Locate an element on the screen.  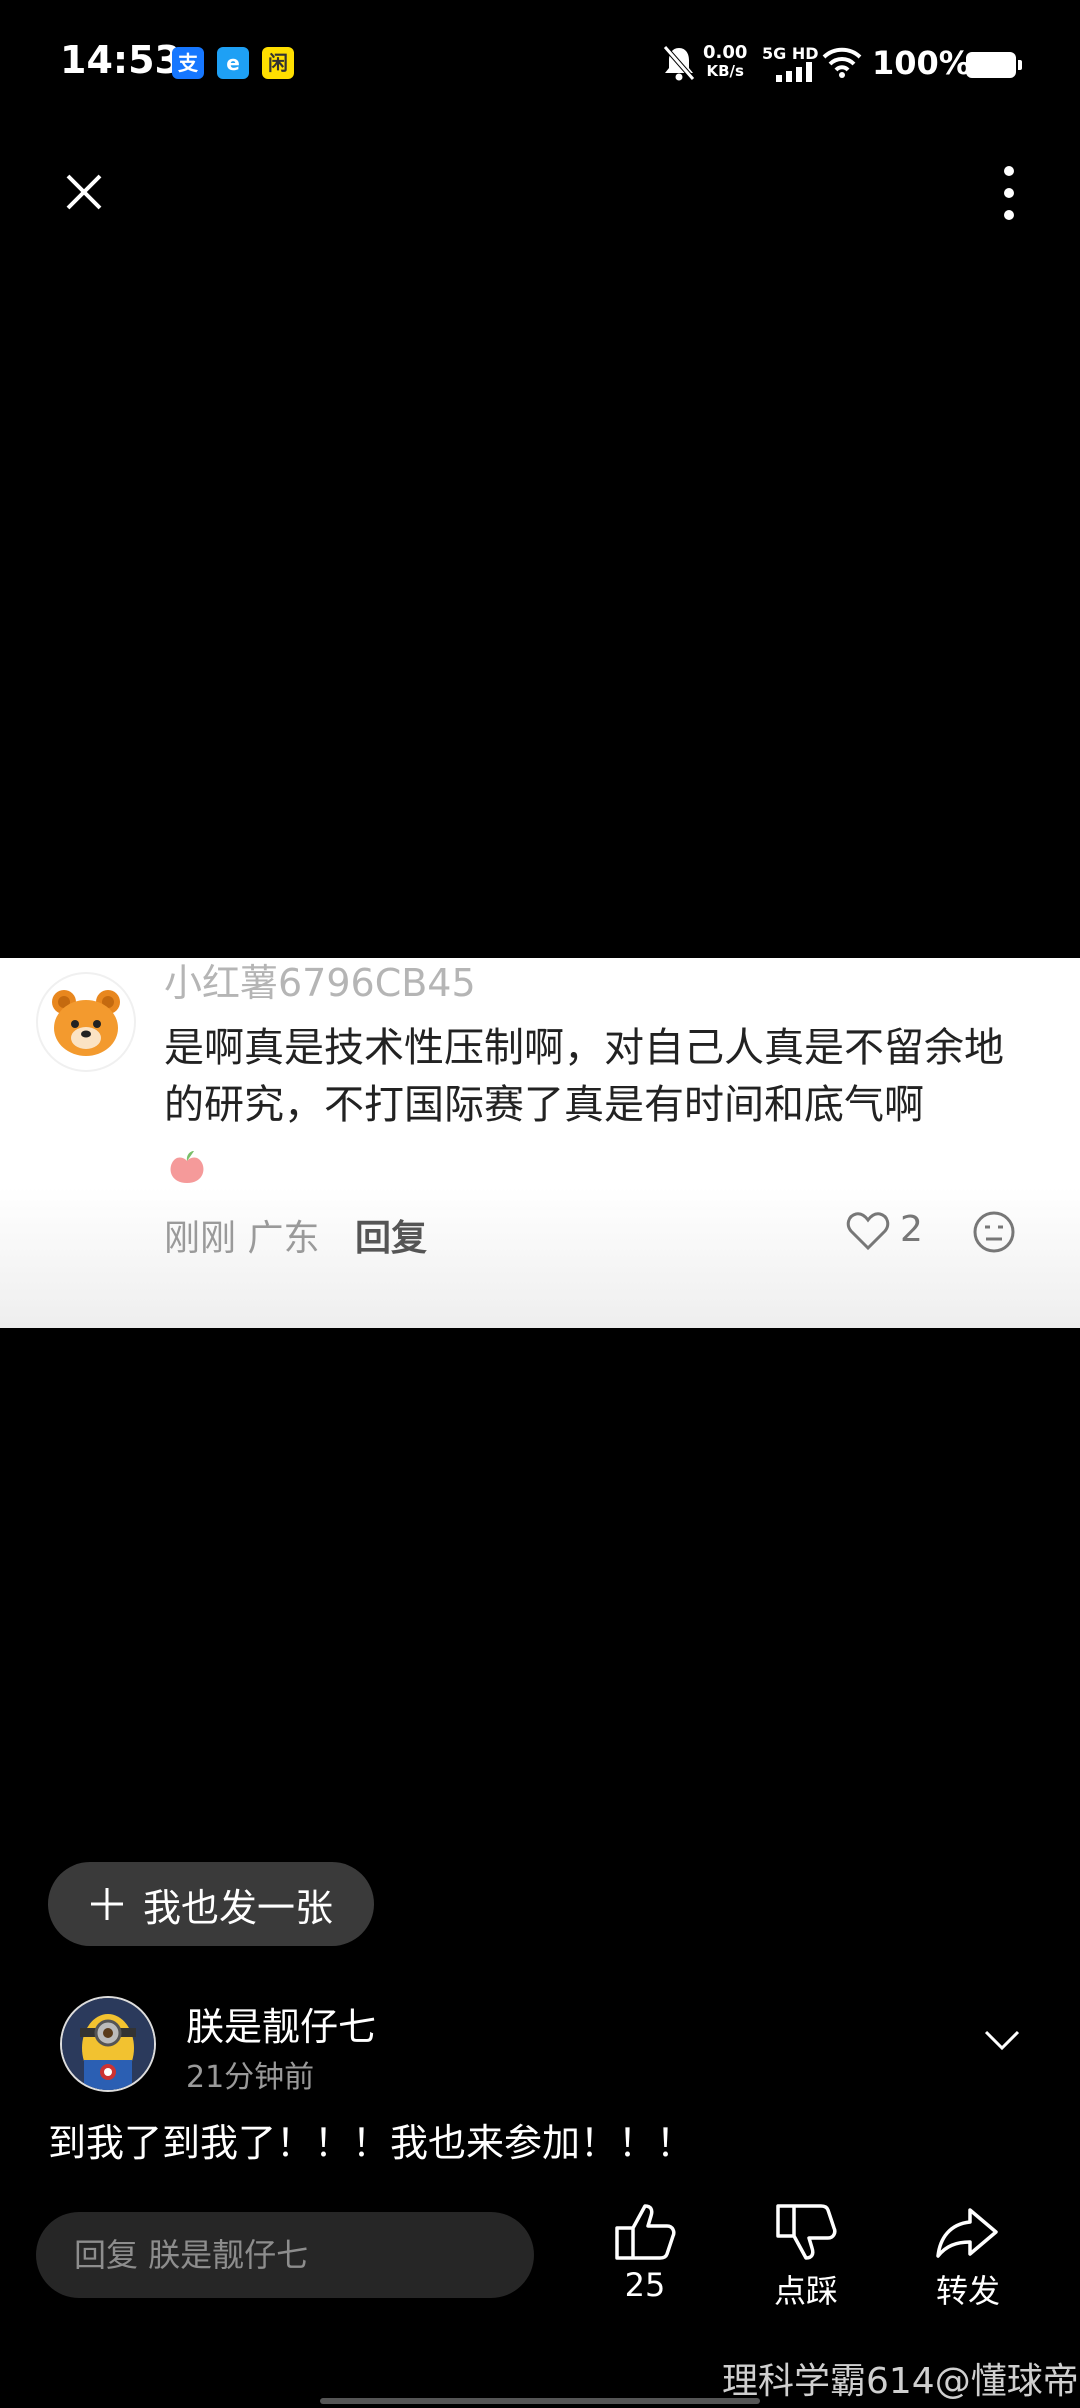
mute-bell-icon is located at coordinates (679, 63).